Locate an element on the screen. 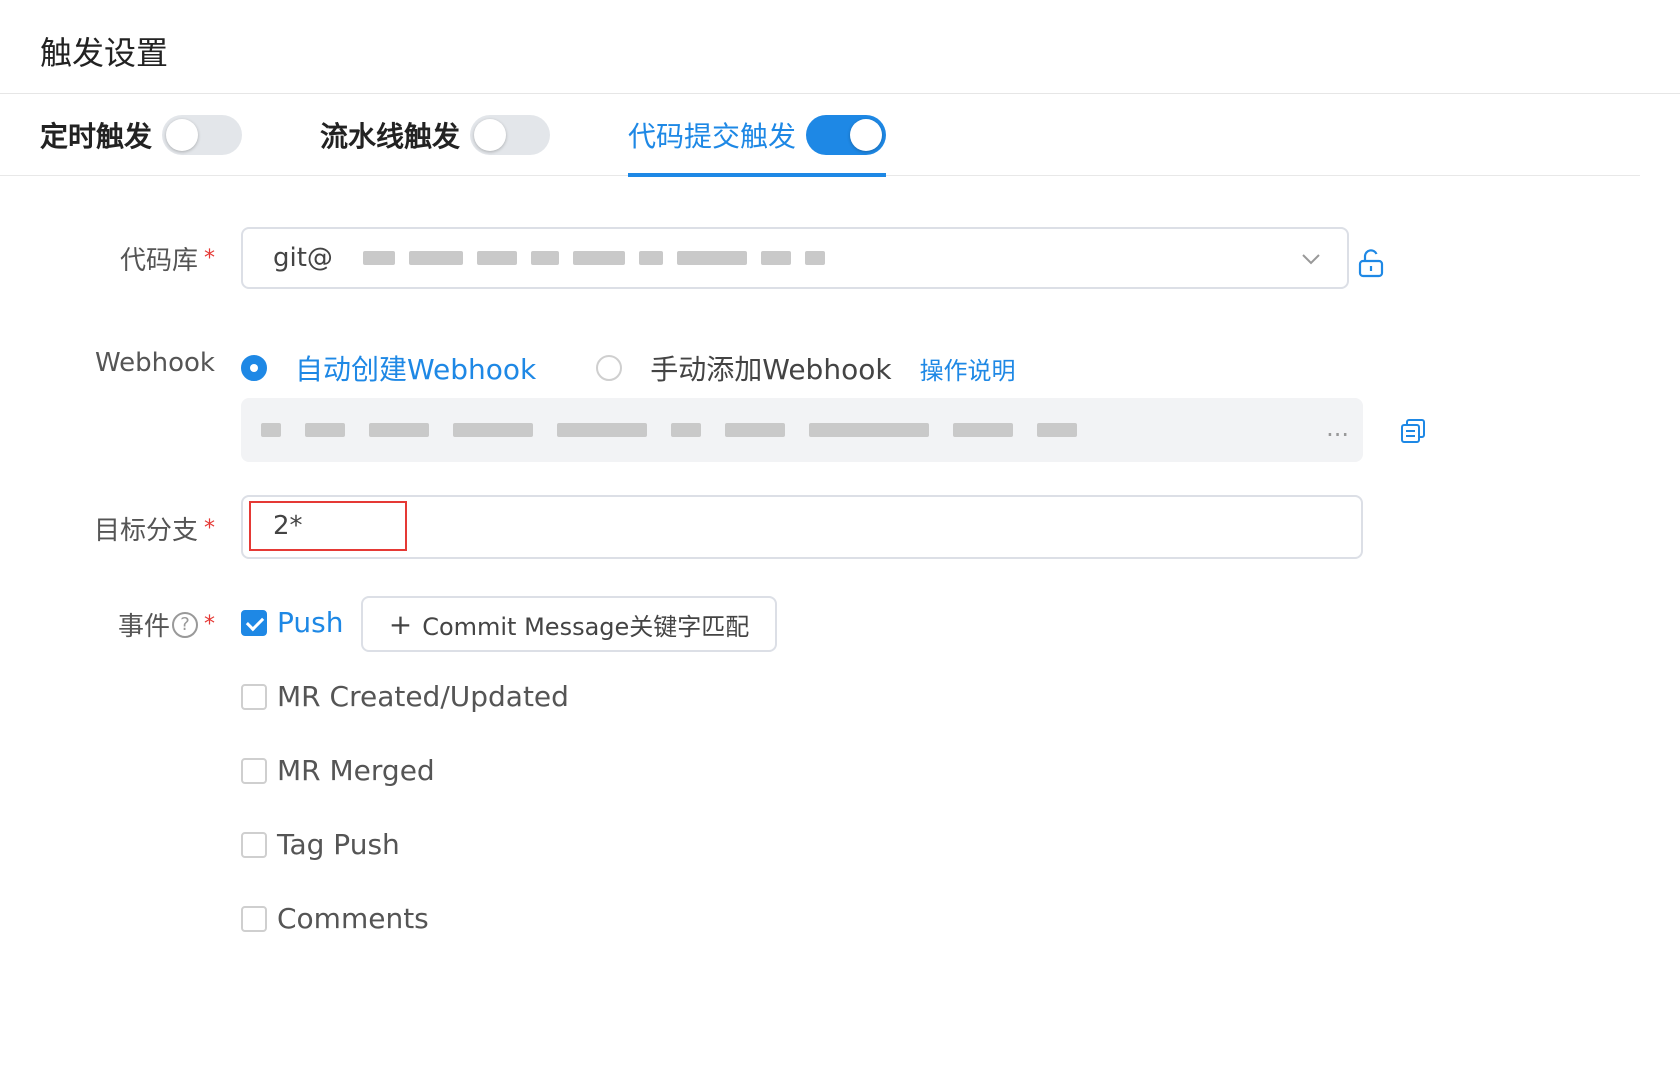  repo-label: 代码库 * is located at coordinates (167, 261).